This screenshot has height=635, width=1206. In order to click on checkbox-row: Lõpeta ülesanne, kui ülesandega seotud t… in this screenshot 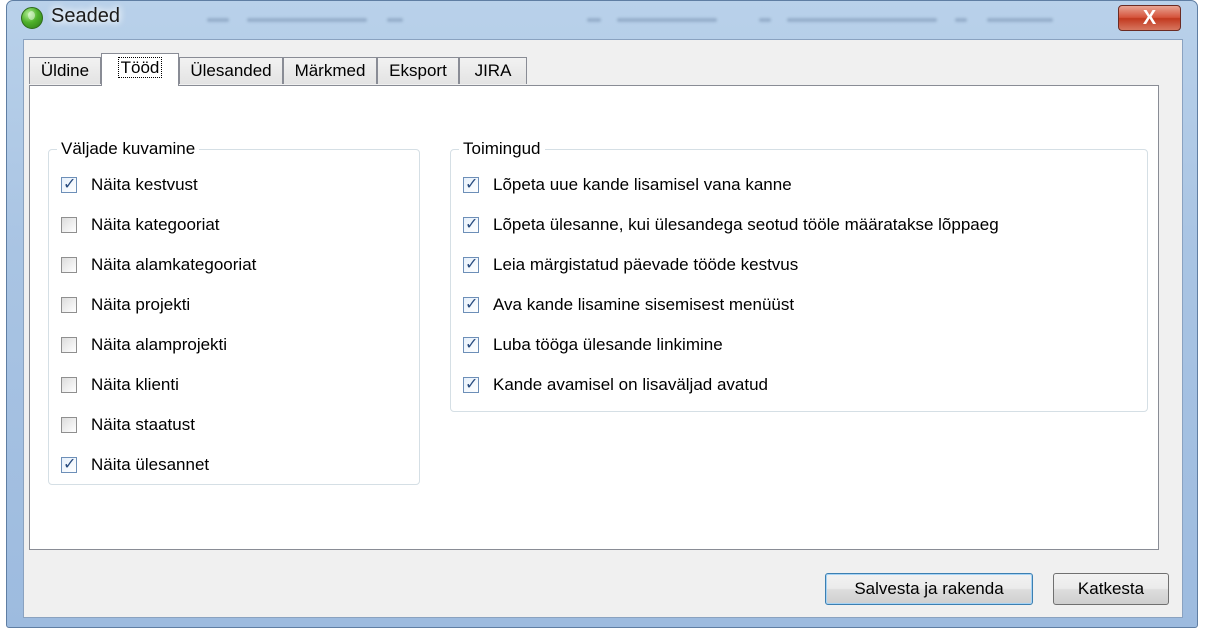, I will do `click(731, 225)`.